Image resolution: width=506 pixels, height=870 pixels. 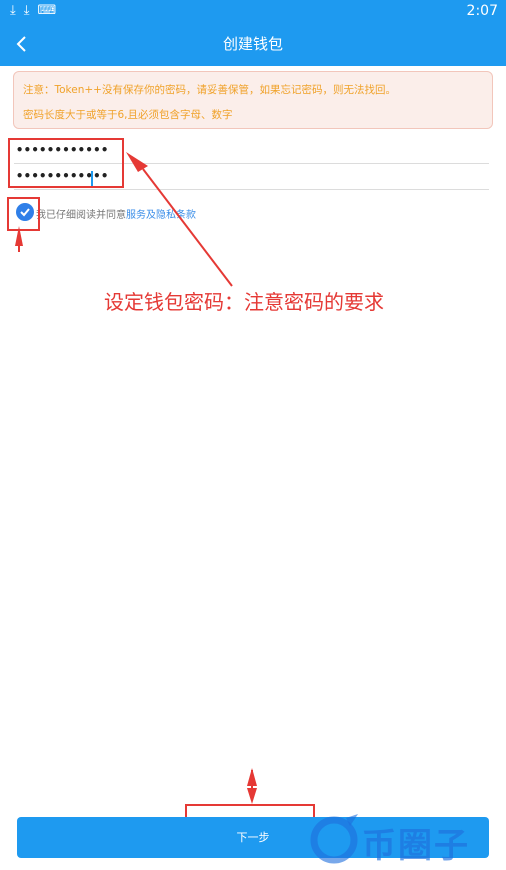 I want to click on status-icons: ⤓ ⤓ ⌨, so click(x=33, y=11).